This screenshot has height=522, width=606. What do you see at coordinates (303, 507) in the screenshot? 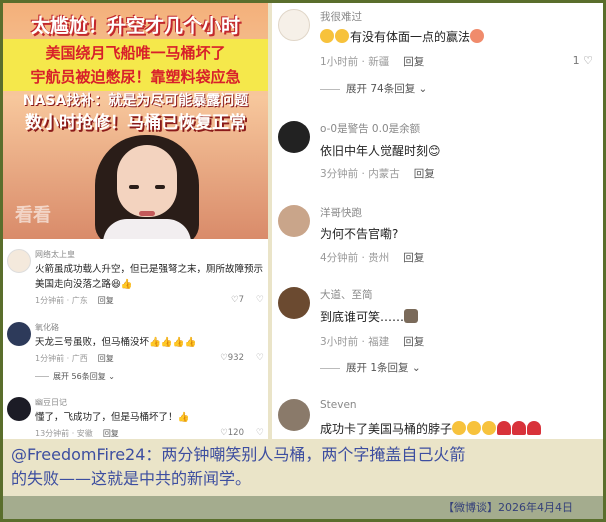
I see `source-footer: 【微博谈】2026年4月4日` at bounding box center [303, 507].